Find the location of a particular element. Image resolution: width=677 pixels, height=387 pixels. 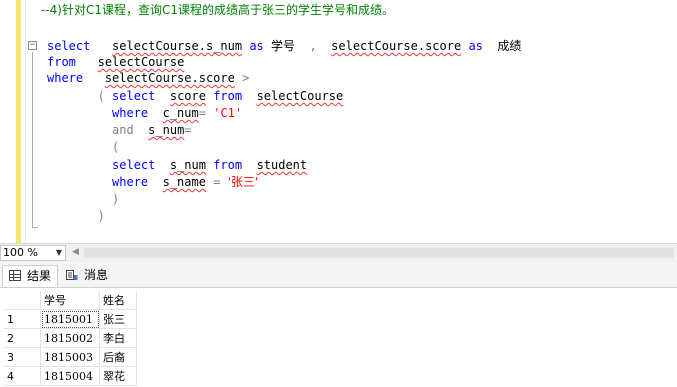

code-token: '张三' is located at coordinates (243, 182).